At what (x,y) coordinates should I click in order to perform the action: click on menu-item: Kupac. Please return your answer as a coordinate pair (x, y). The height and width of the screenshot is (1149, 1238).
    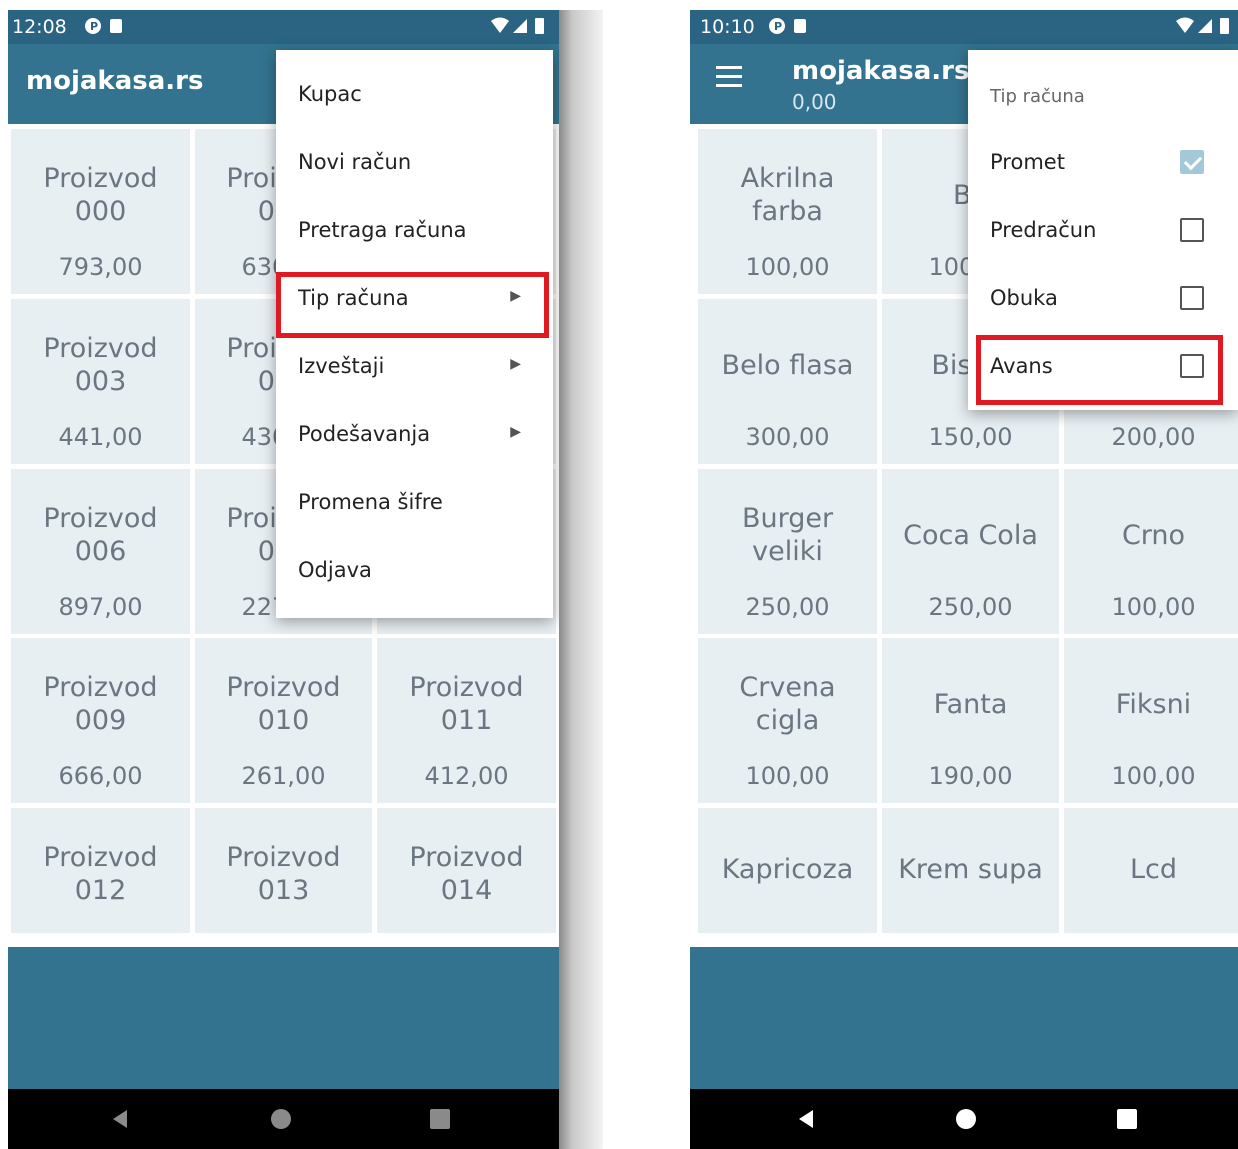
    Looking at the image, I should click on (414, 96).